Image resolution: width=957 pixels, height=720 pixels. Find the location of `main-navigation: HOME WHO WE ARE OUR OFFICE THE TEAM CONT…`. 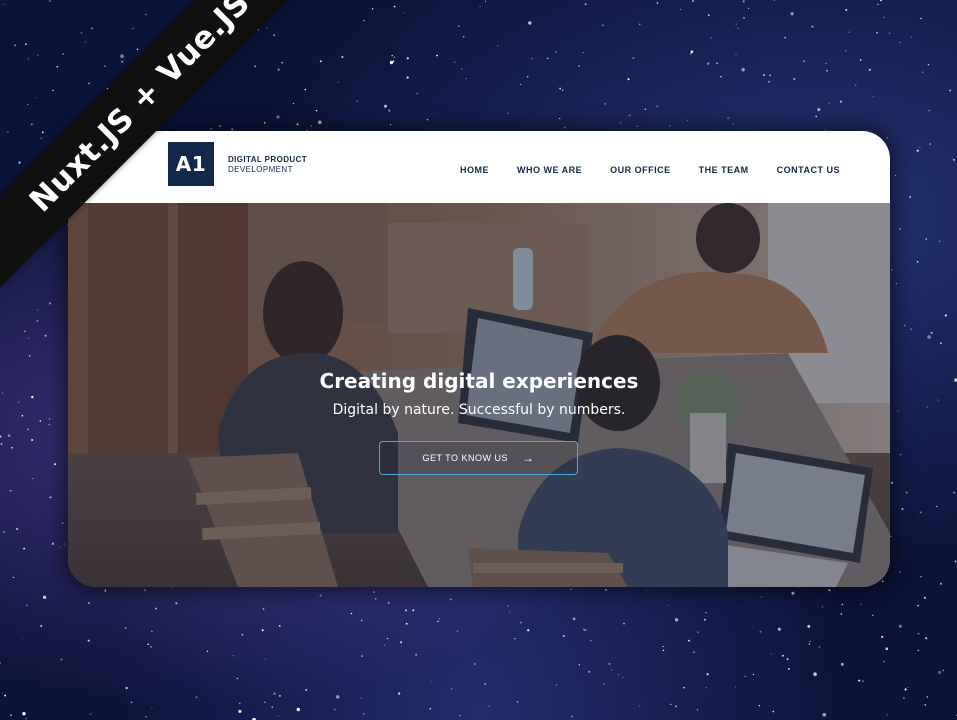

main-navigation: HOME WHO WE ARE OUR OFFICE THE TEAM CONT… is located at coordinates (650, 170).